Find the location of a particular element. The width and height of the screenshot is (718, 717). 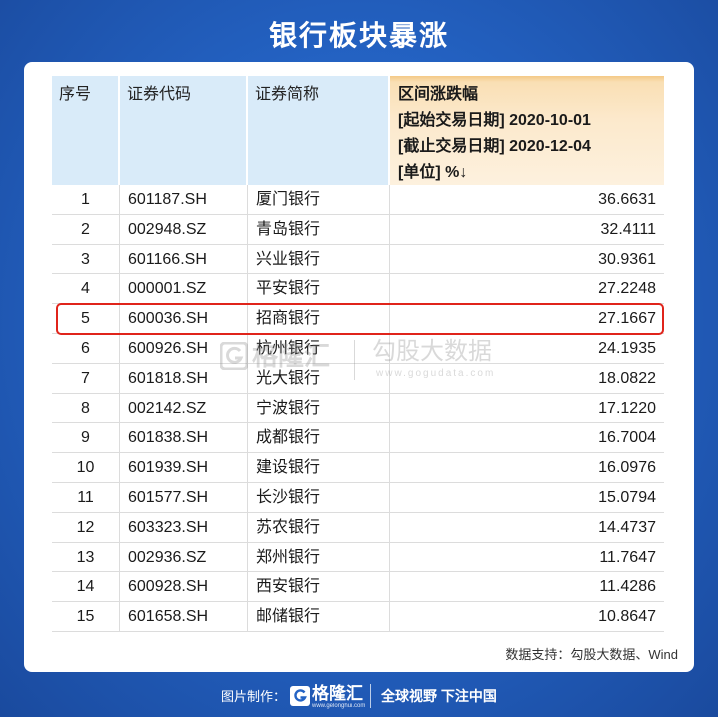

table-cell-value: 16.7004 is located at coordinates (627, 438).